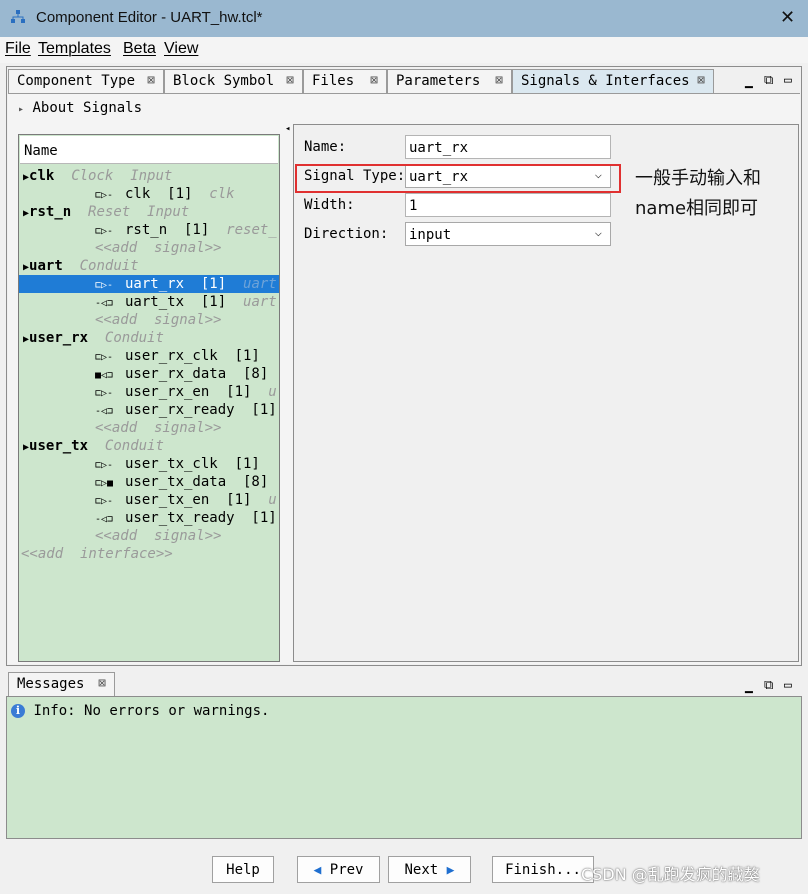 Image resolution: width=808 pixels, height=894 pixels. I want to click on width-label: Width:, so click(329, 205).